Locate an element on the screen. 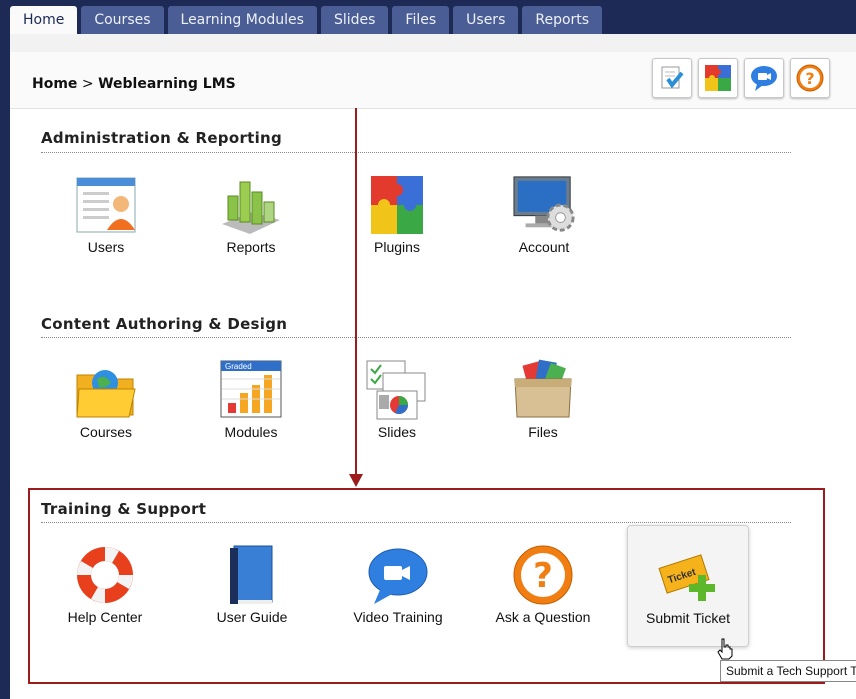  tile-user-guide: User Guide is located at coordinates (252, 587).